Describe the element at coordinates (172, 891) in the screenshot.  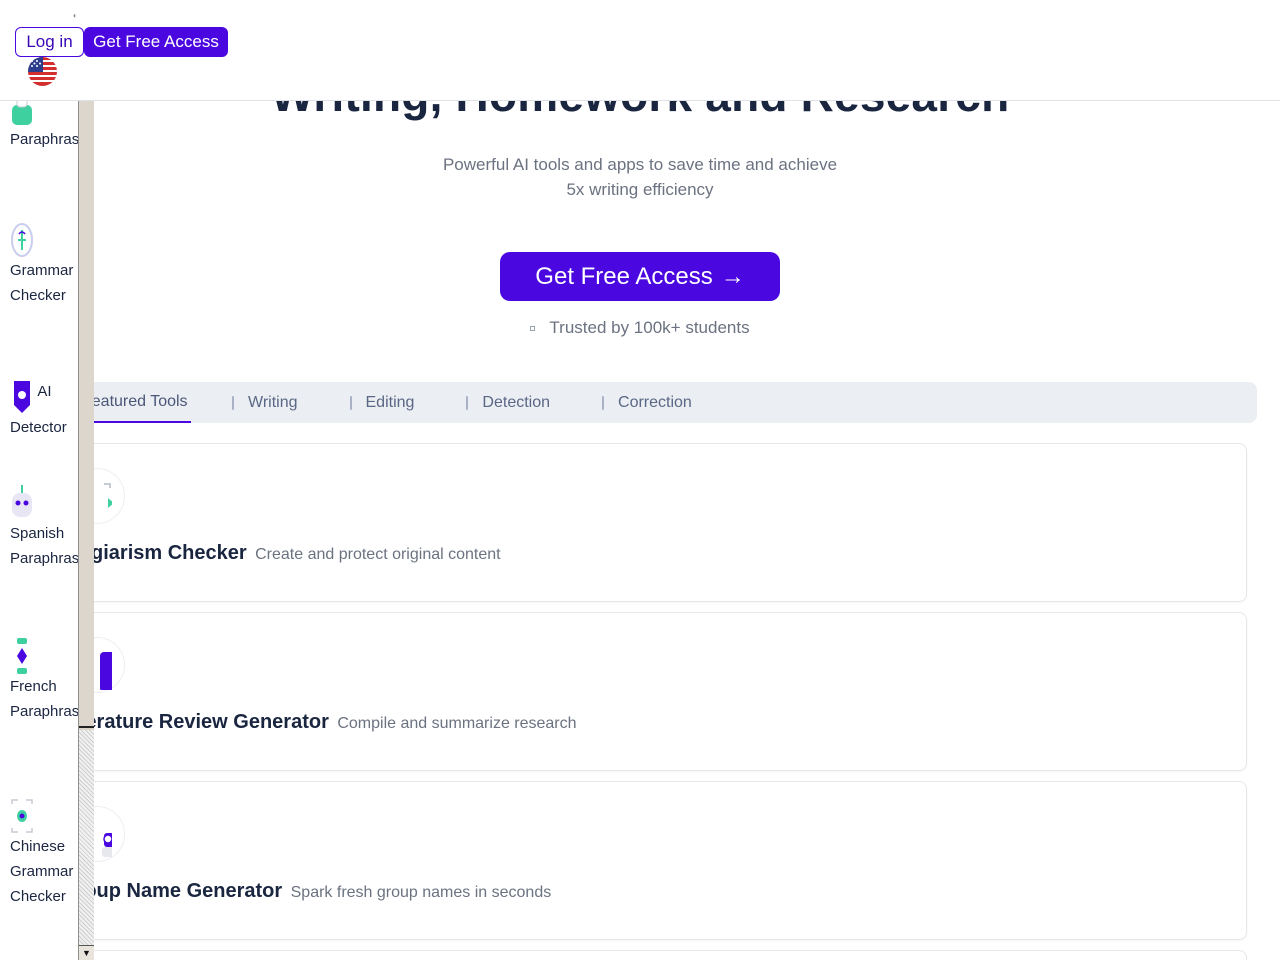
I see `tool-title: Group Name Generator` at that location.